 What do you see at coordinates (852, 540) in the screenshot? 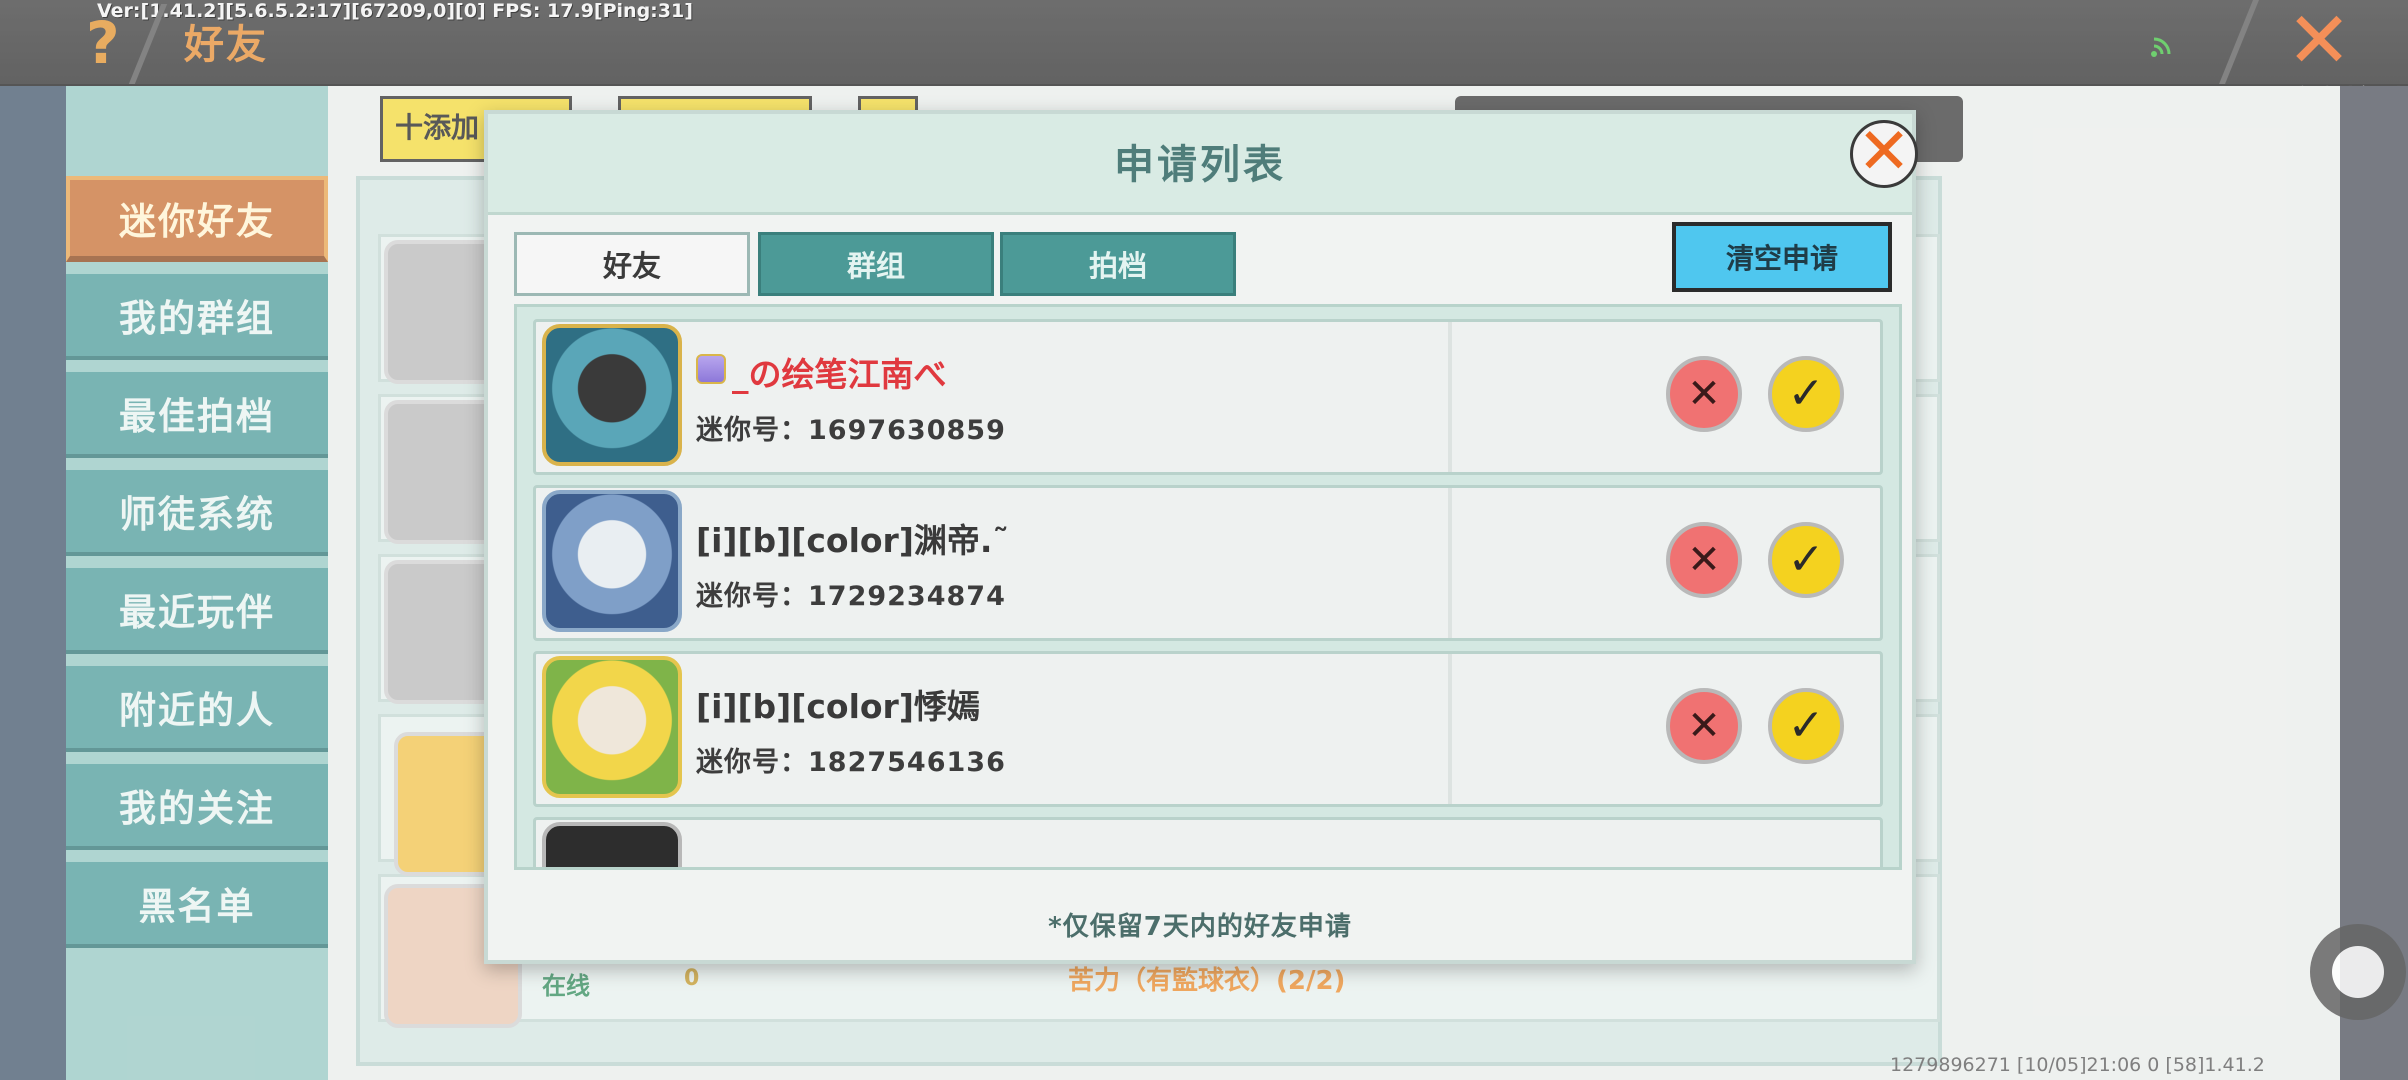
I see `requester-name: [i][b][color]渊帝.˜` at bounding box center [852, 540].